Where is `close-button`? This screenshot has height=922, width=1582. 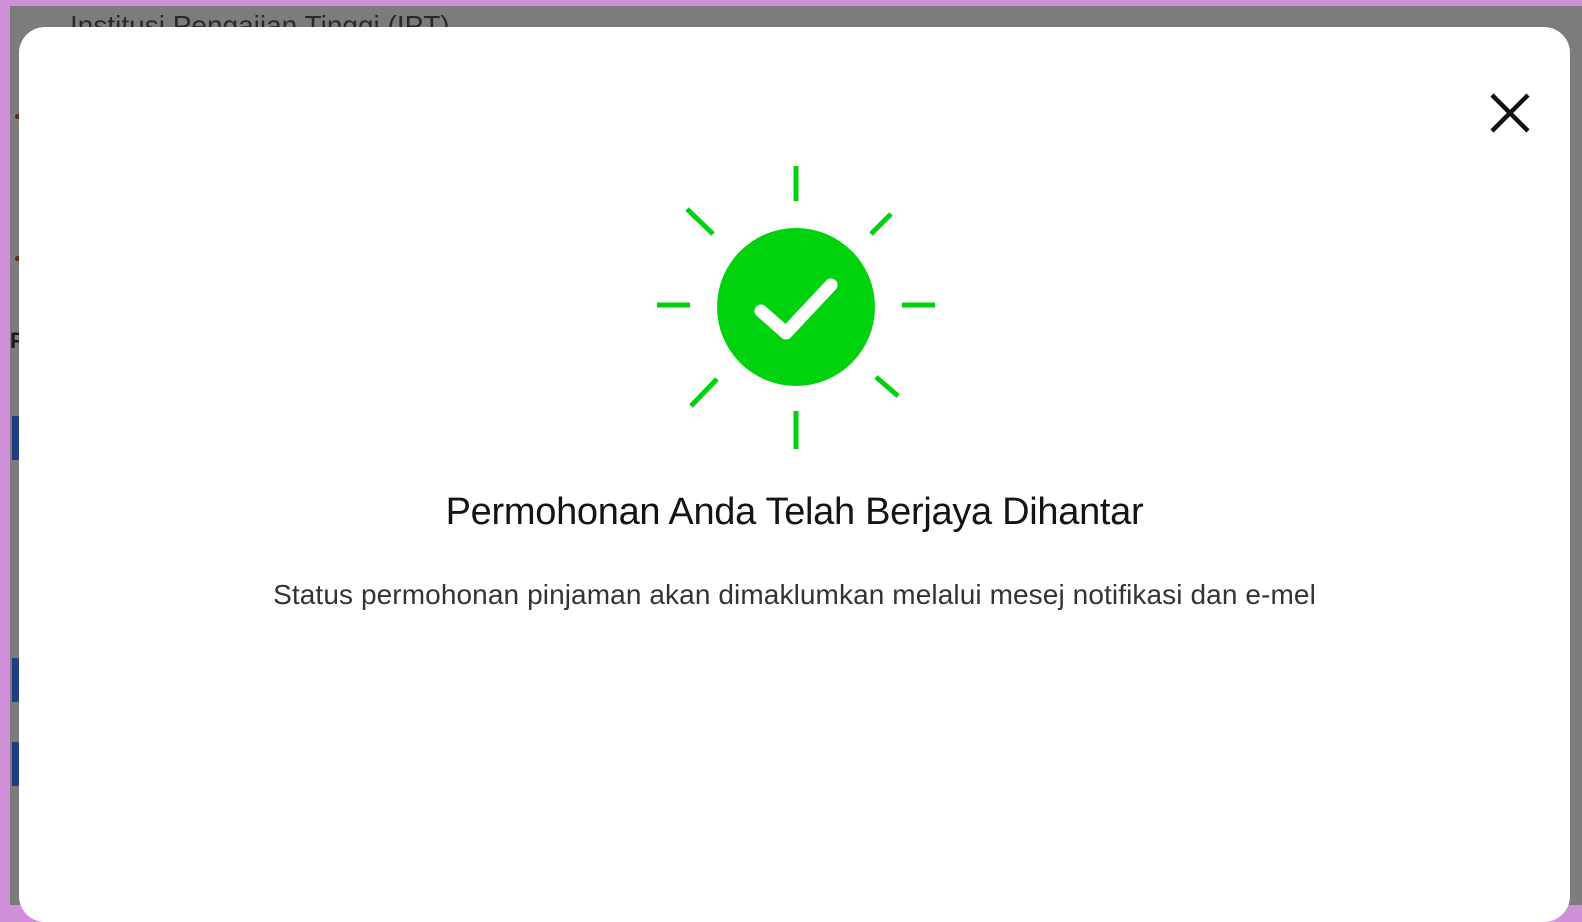 close-button is located at coordinates (1510, 113).